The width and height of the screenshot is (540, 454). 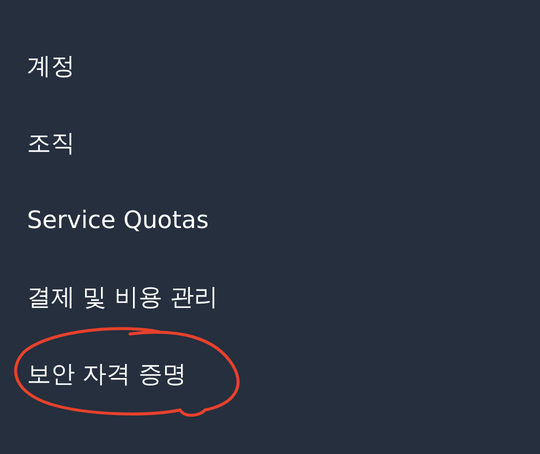 What do you see at coordinates (122, 297) in the screenshot?
I see `menu-item: 결제 및 비용 관리` at bounding box center [122, 297].